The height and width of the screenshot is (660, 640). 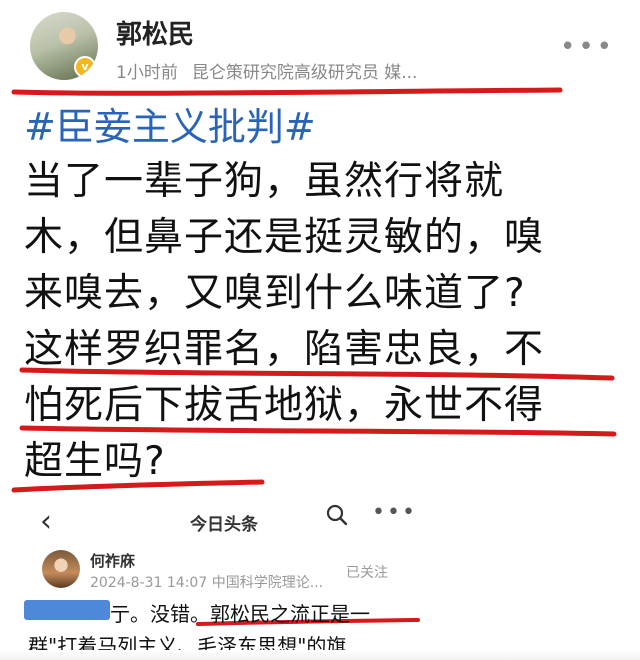 What do you see at coordinates (170, 123) in the screenshot?
I see `hashtag-link: #臣妾主义批判#` at bounding box center [170, 123].